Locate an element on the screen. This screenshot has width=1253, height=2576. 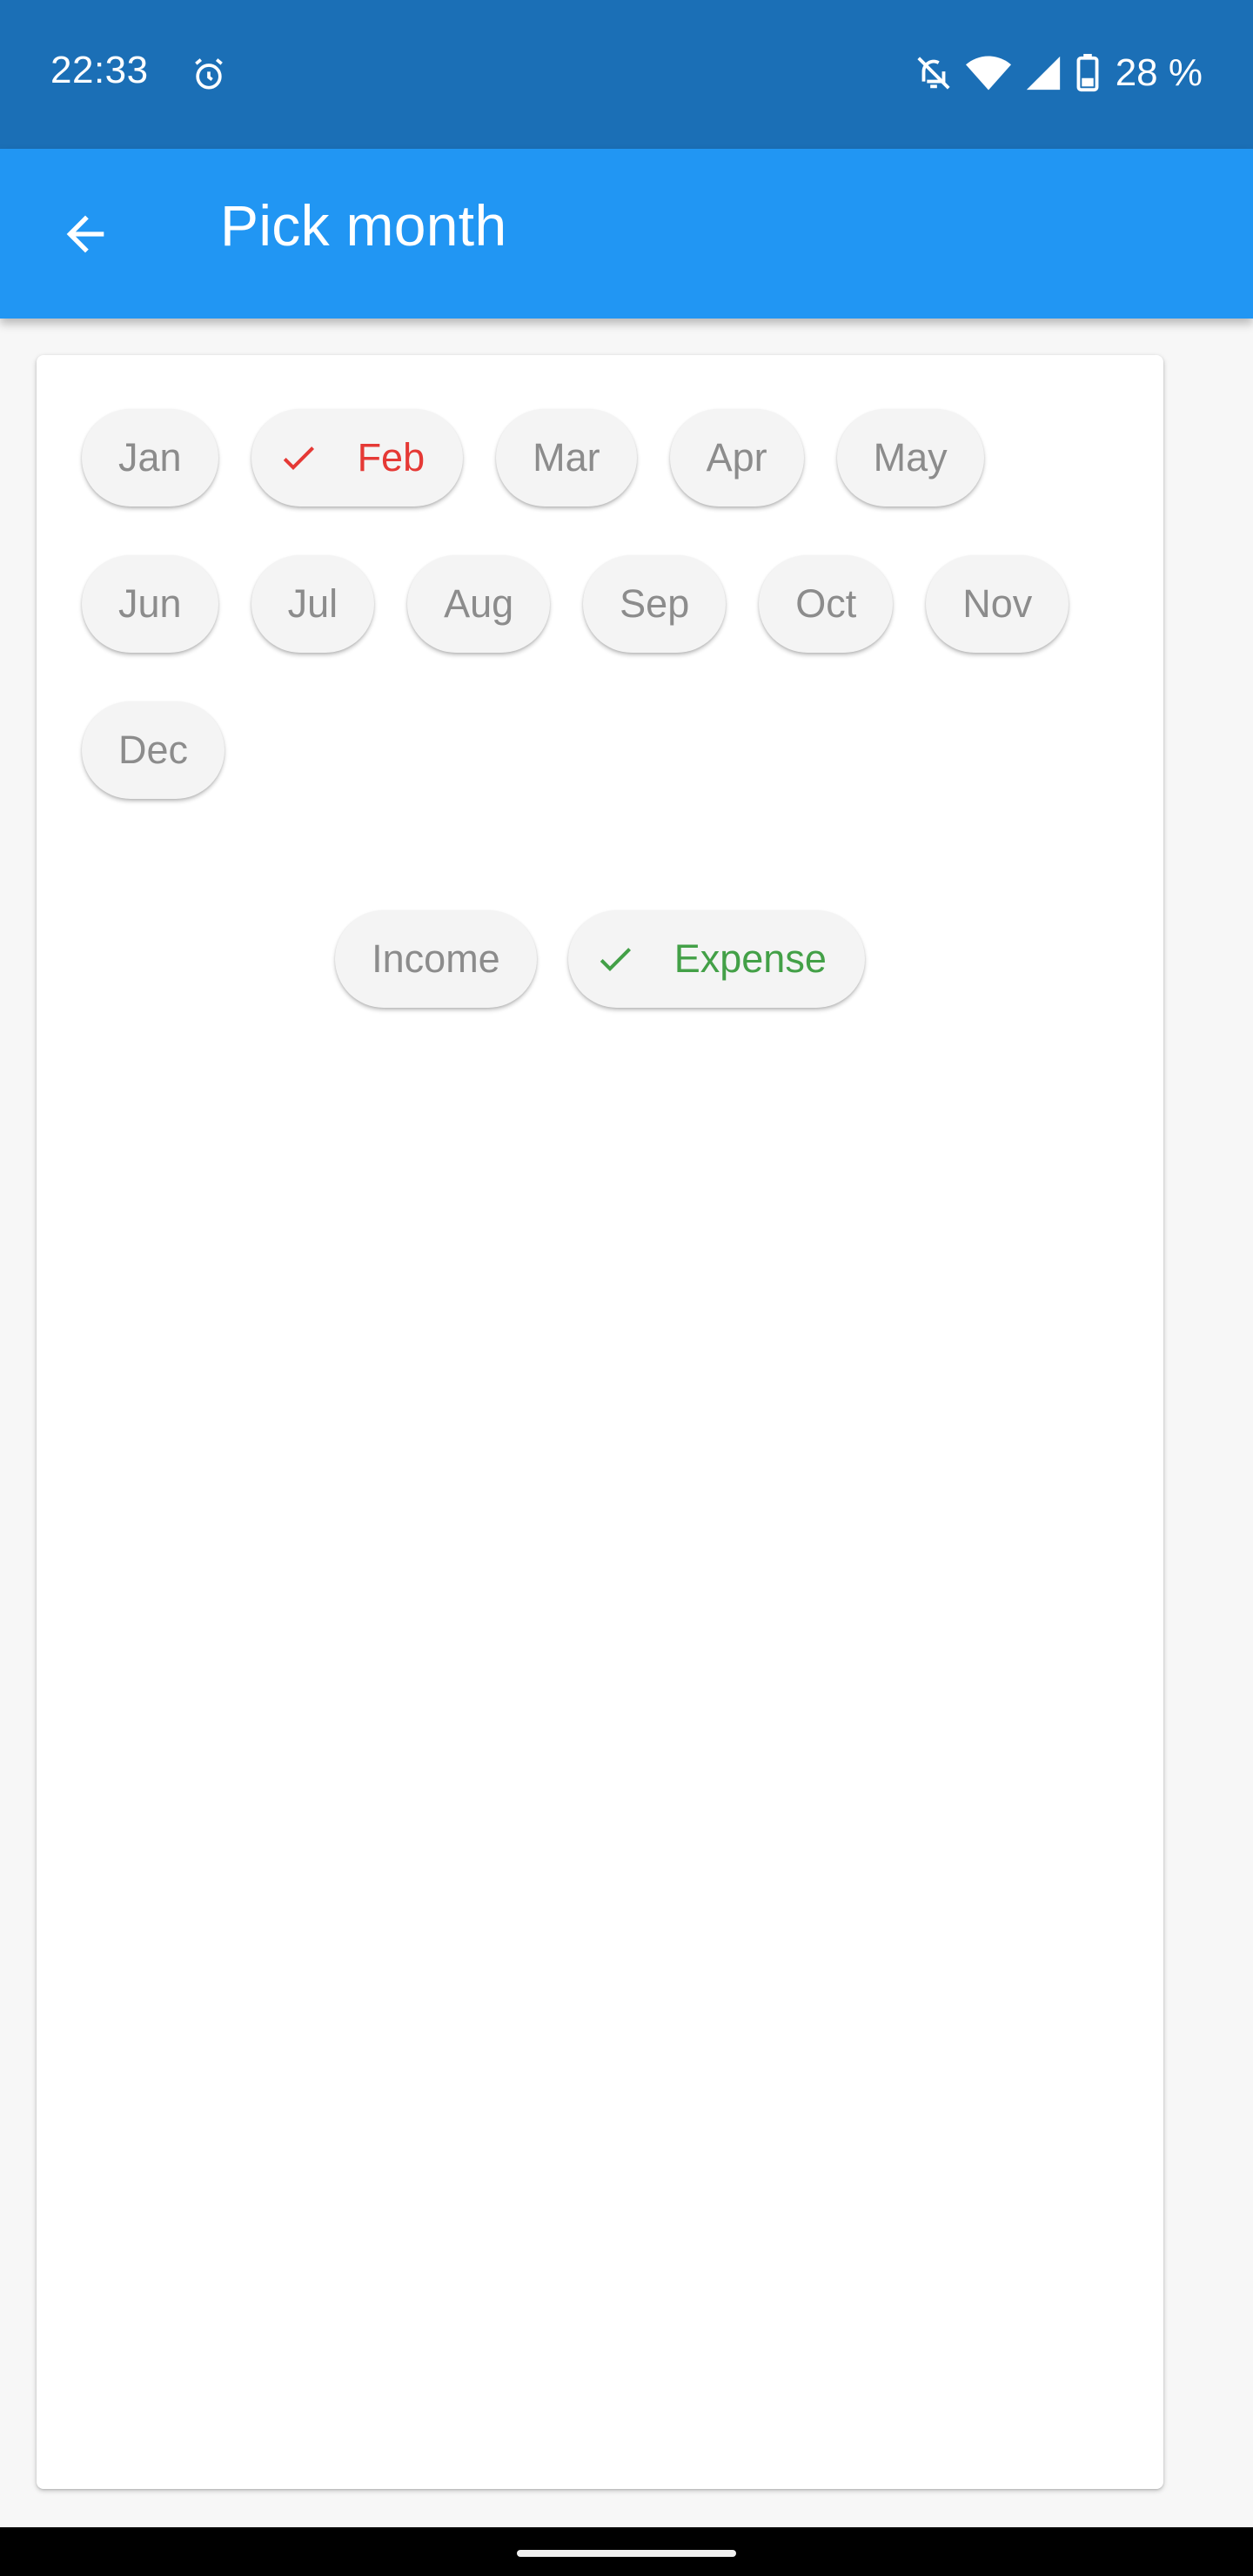
month-chip-label: Oct is located at coordinates (826, 603).